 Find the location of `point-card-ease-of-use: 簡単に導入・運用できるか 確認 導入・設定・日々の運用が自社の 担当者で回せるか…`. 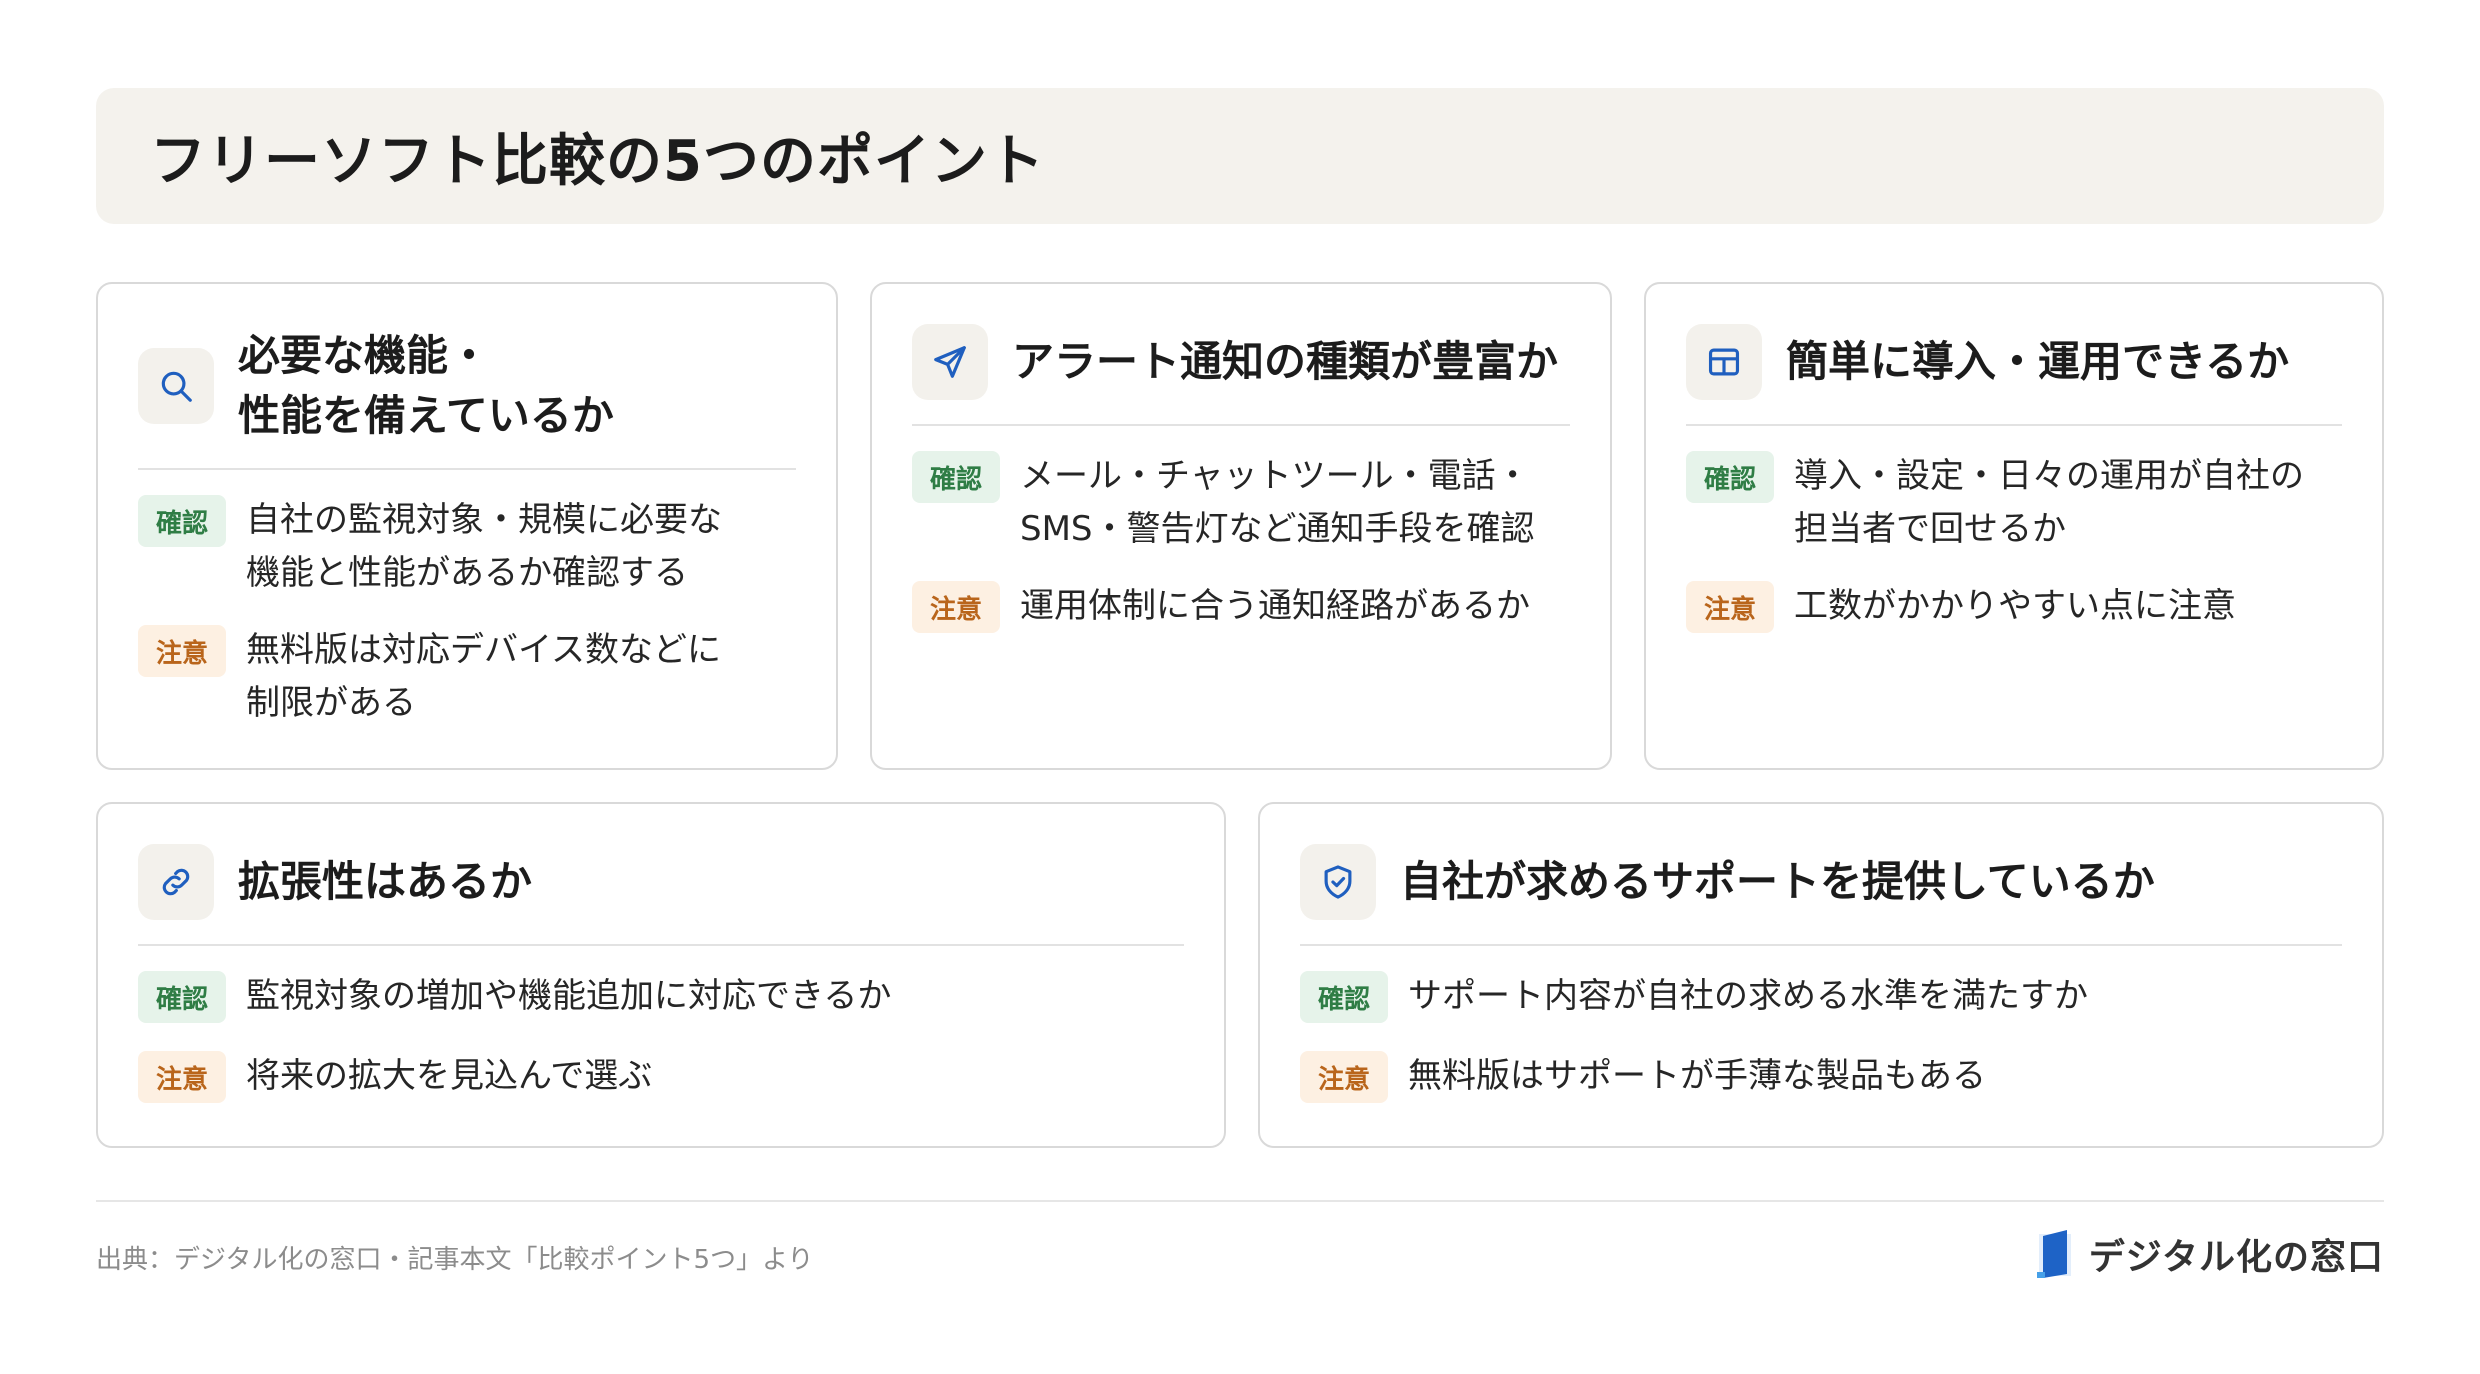

point-card-ease-of-use: 簡単に導入・運用できるか 確認 導入・設定・日々の運用が自社の 担当者で回せるか… is located at coordinates (2014, 526).